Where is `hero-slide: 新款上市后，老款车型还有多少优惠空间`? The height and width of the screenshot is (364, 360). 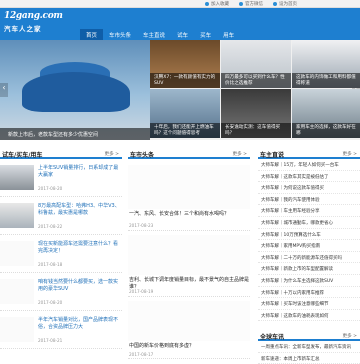 hero-slide: 新款上市后，老款车型还有多少优惠空间 is located at coordinates (75, 90).